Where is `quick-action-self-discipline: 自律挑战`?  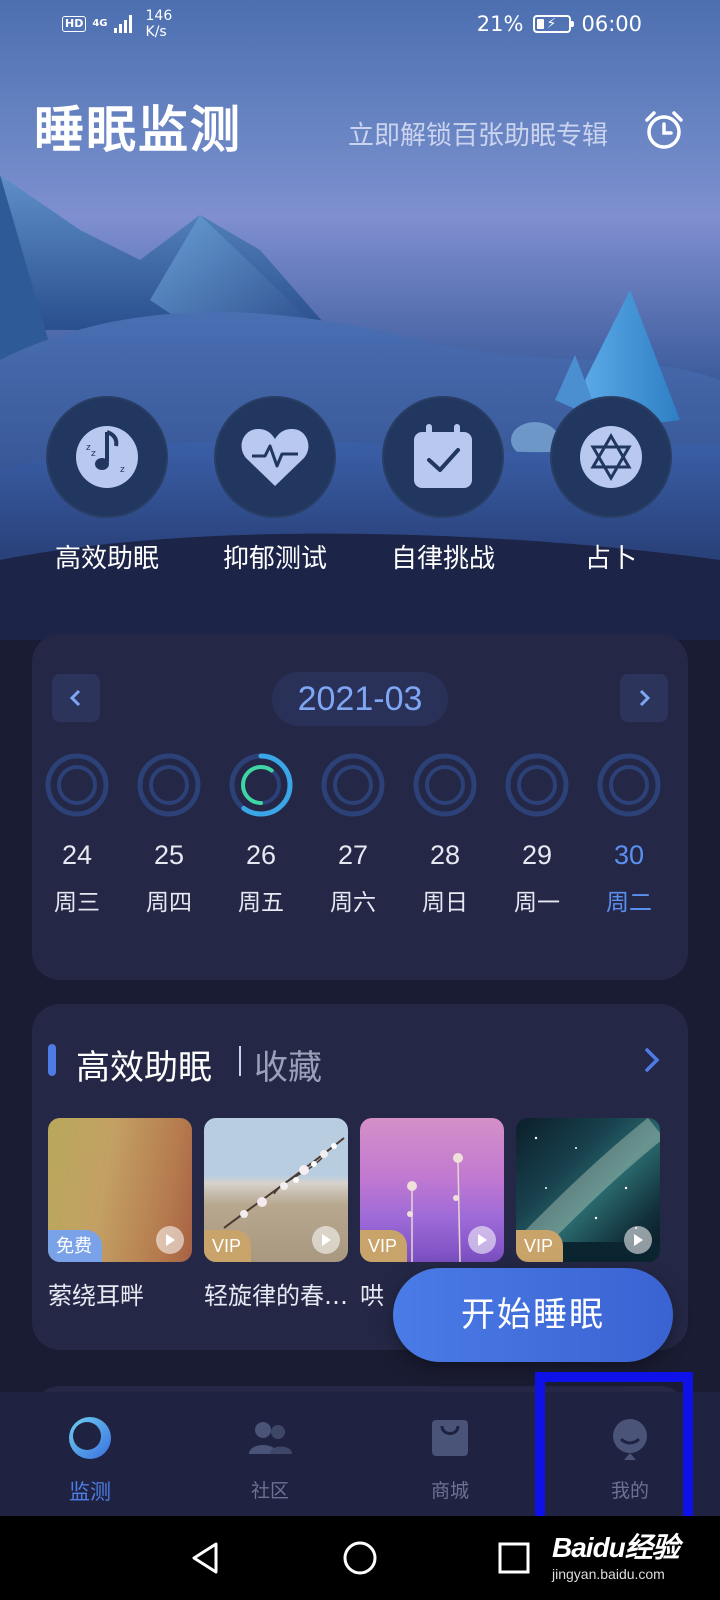 quick-action-self-discipline: 自律挑战 is located at coordinates (443, 485).